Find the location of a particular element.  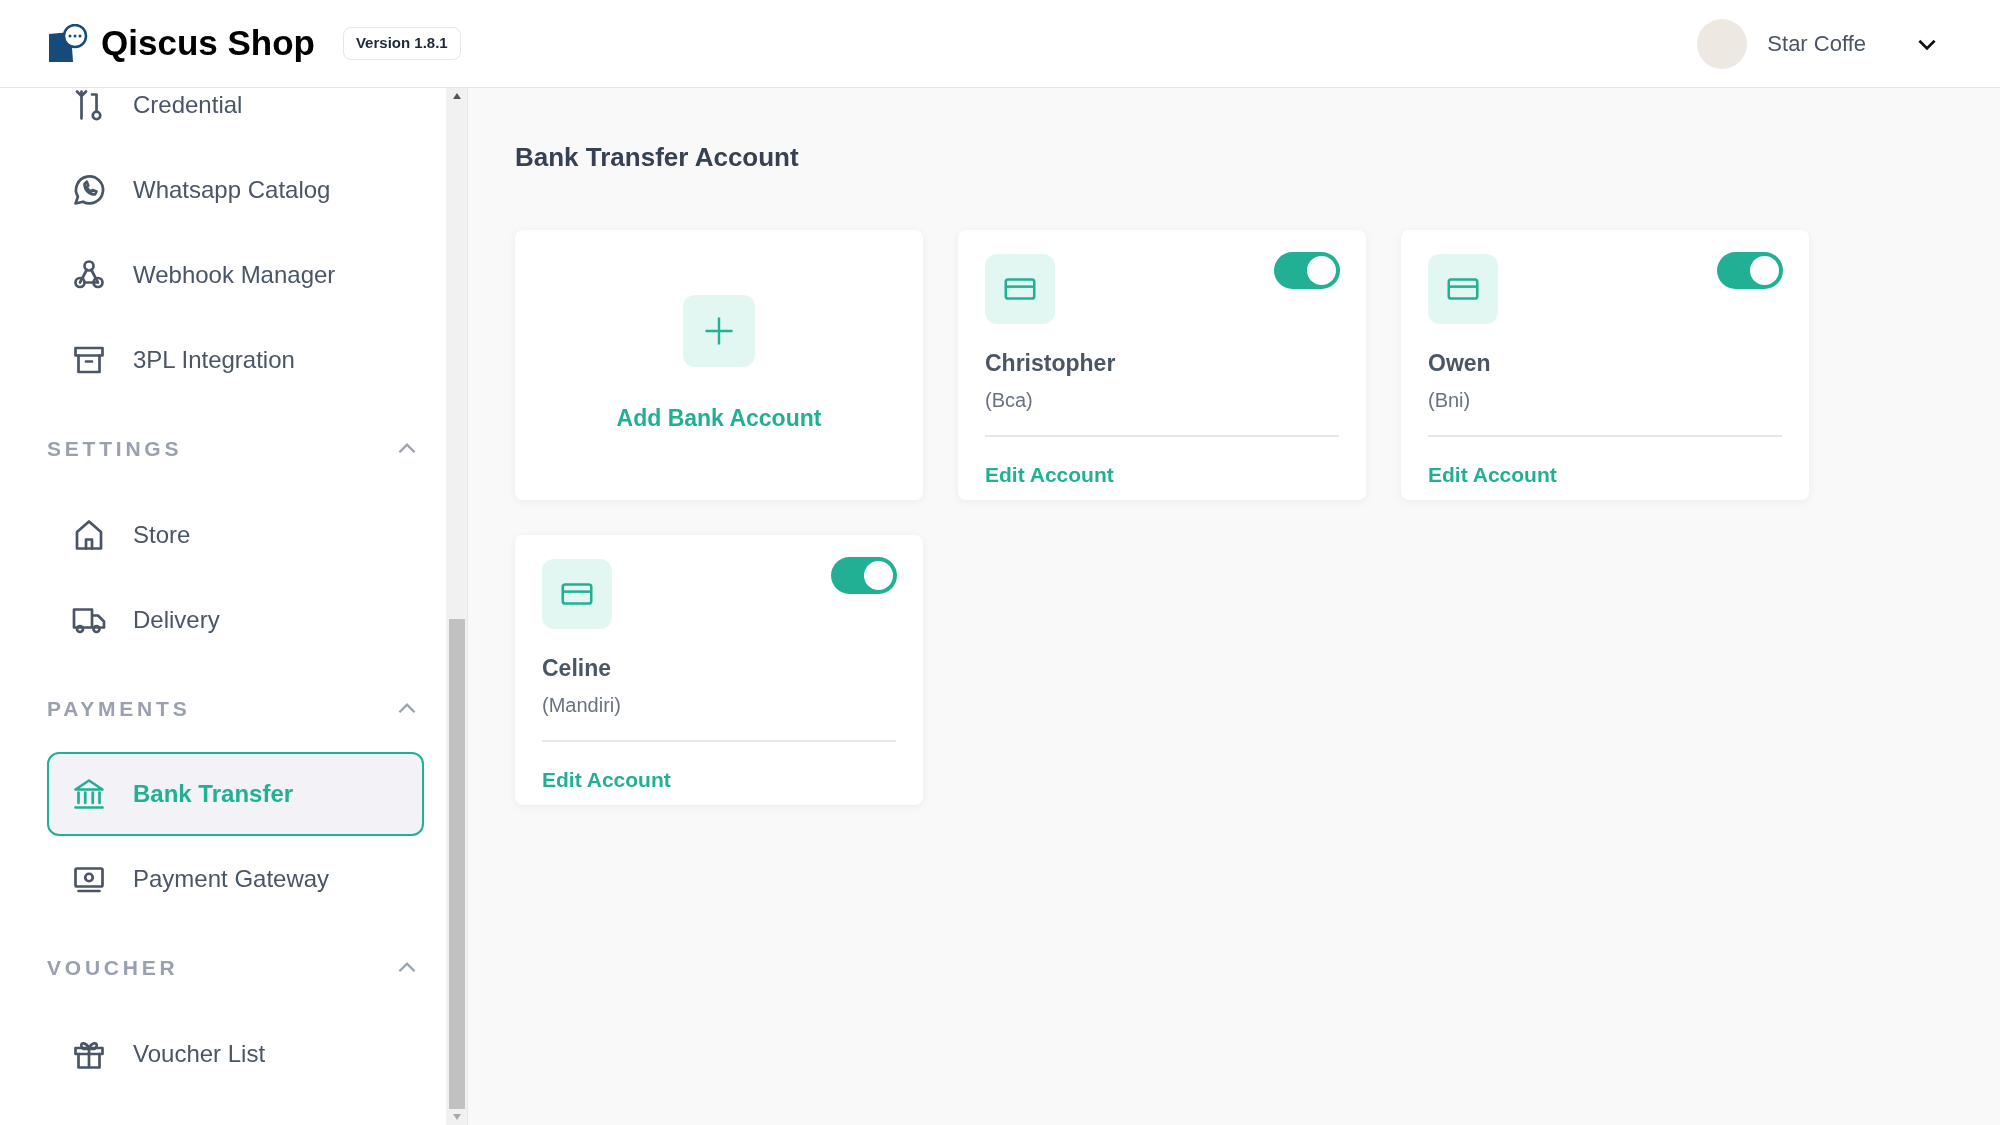

sidebar-item: Store is located at coordinates (235, 534).